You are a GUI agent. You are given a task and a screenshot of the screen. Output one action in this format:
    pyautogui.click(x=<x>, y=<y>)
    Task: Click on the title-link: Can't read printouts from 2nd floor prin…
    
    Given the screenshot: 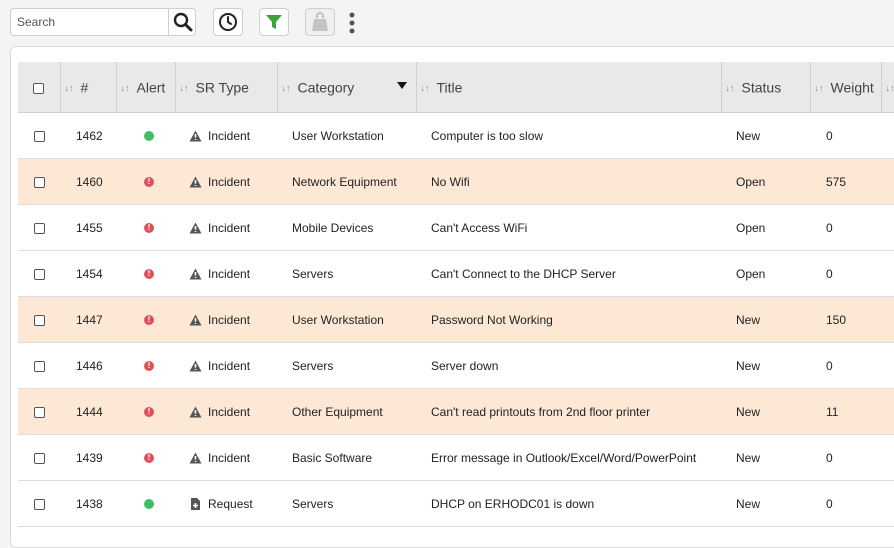 What is the action you would take?
    pyautogui.click(x=540, y=412)
    